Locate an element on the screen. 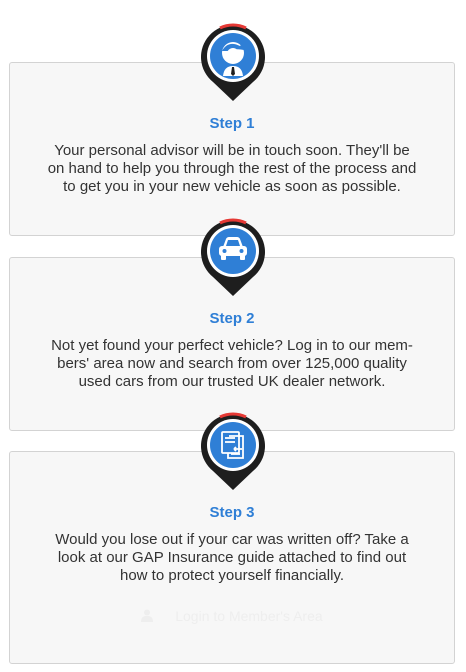 The height and width of the screenshot is (672, 466). step-title: Step 2 is located at coordinates (232, 318).